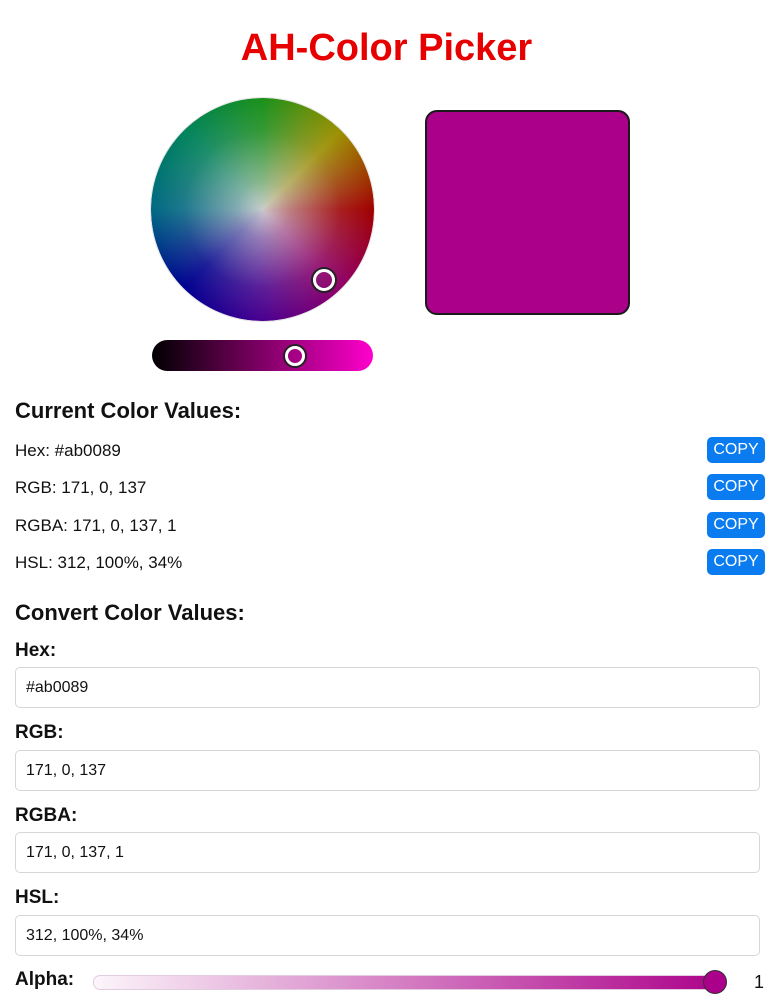  What do you see at coordinates (39, 732) in the screenshot?
I see `rgb-field-label: RGB:` at bounding box center [39, 732].